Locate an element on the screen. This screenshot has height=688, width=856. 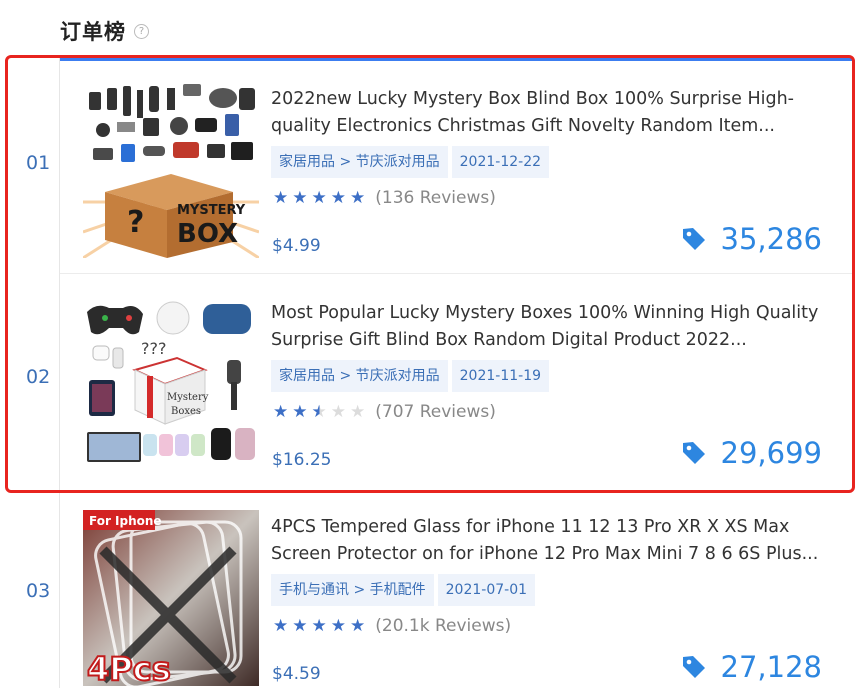
product-tags: 手机与通讯 > 手机配件 2021-07-01 is located at coordinates (403, 590).